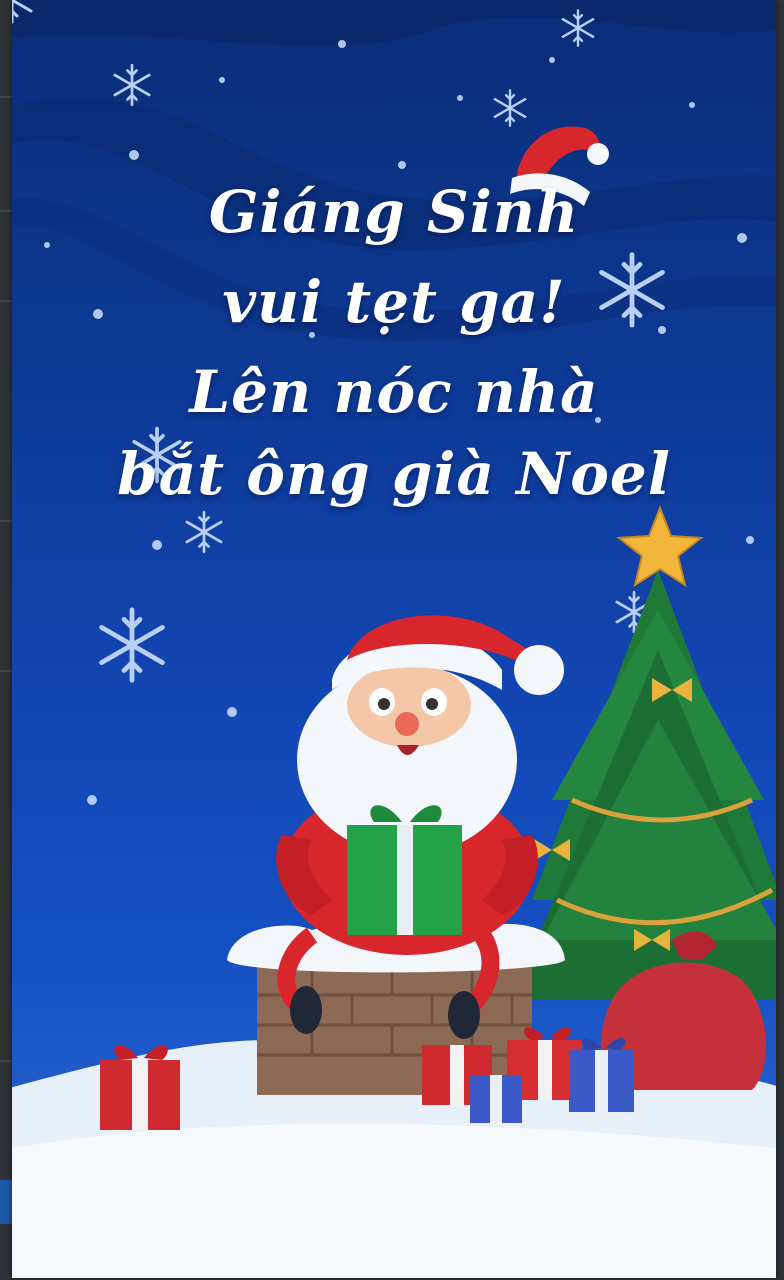 The image size is (784, 1280). What do you see at coordinates (496, 1099) in the screenshot?
I see `gift-icon` at bounding box center [496, 1099].